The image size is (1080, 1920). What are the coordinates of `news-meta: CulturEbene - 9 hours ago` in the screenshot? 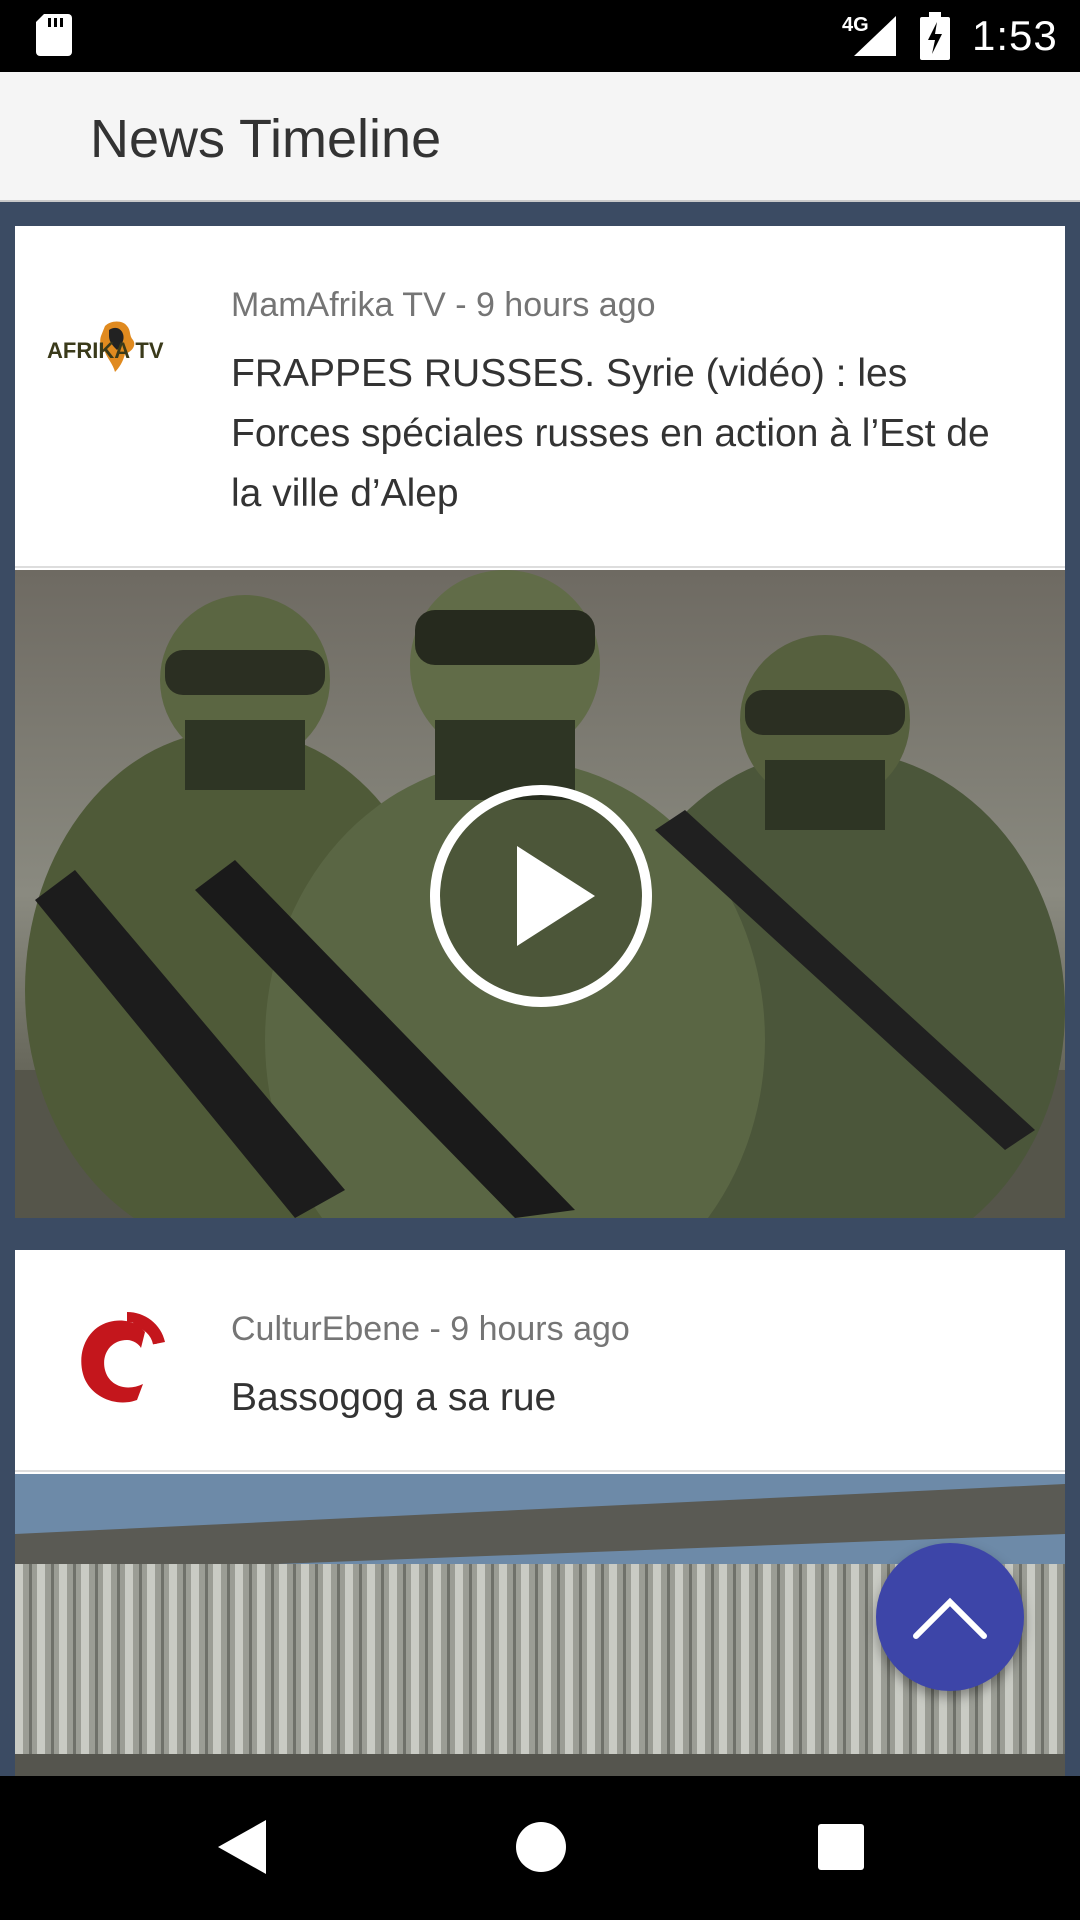 It's located at (430, 1329).